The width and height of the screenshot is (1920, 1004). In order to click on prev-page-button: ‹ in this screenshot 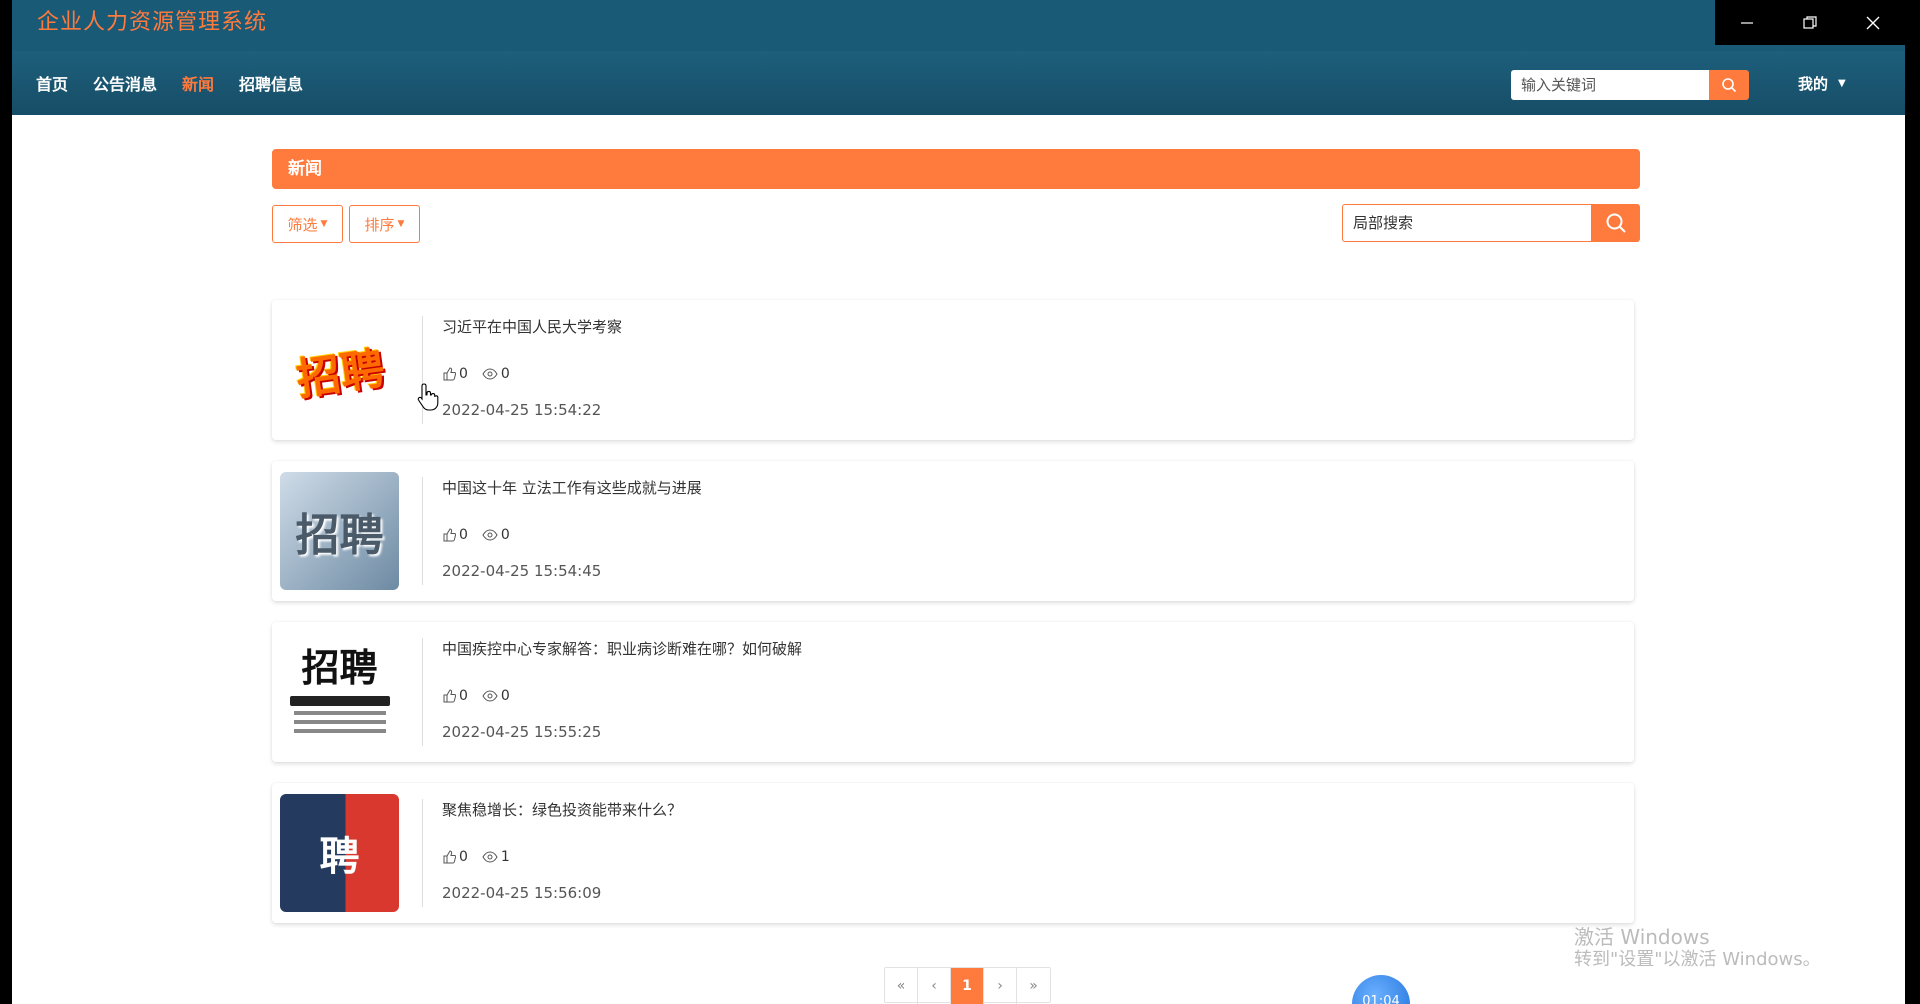, I will do `click(934, 986)`.